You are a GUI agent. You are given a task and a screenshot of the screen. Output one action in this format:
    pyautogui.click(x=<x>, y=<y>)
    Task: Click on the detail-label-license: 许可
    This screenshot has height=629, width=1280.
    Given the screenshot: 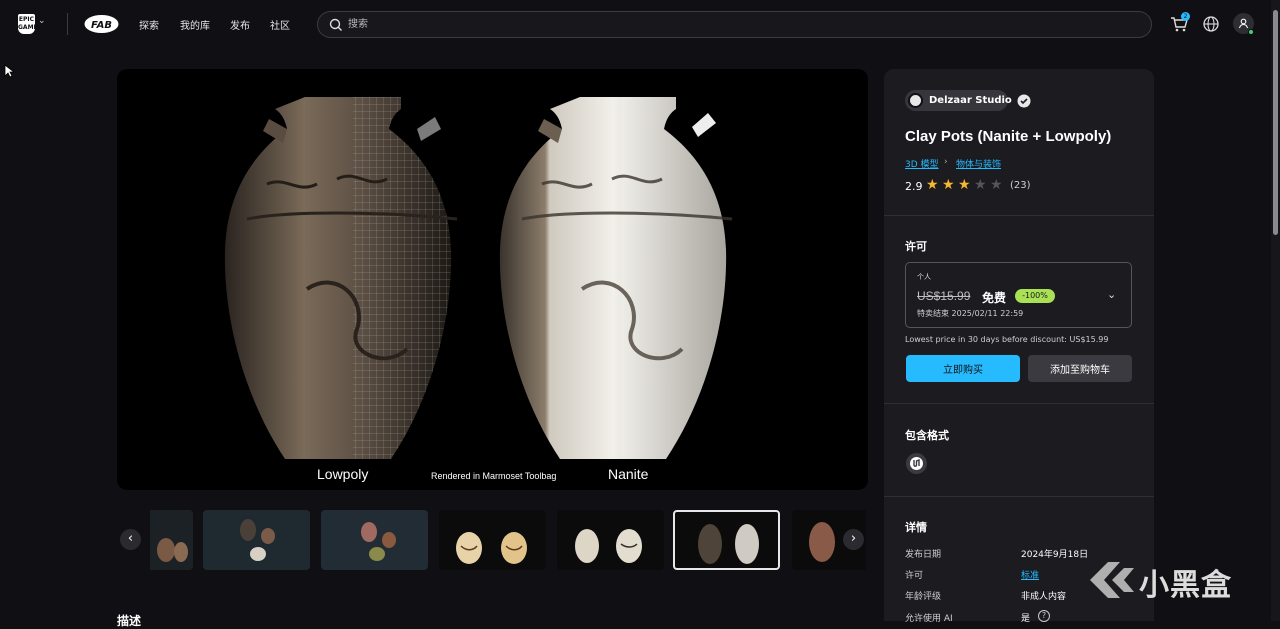 What is the action you would take?
    pyautogui.click(x=914, y=576)
    